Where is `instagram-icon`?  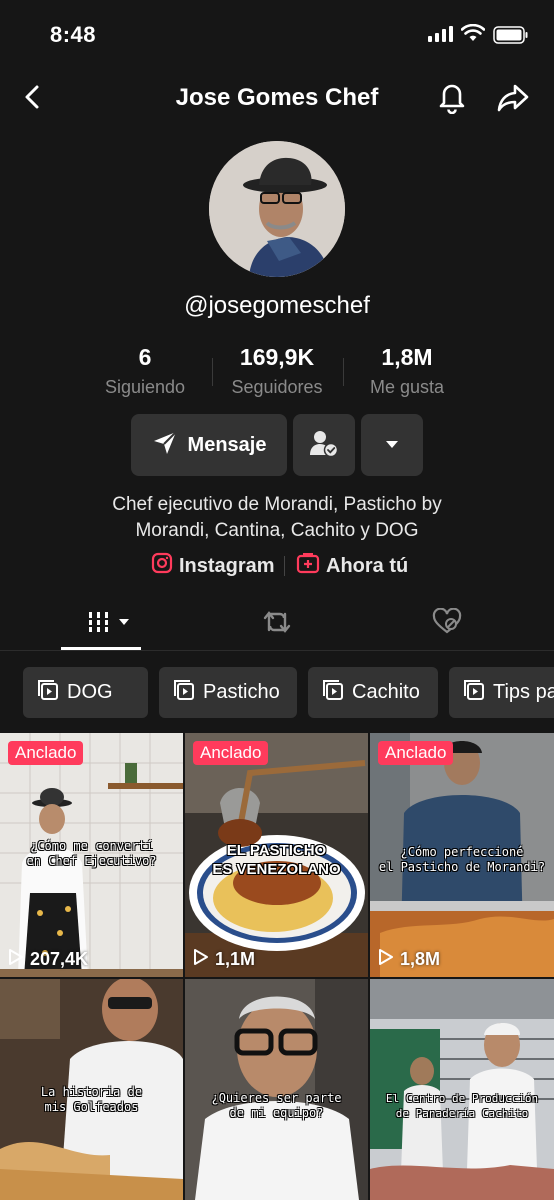 instagram-icon is located at coordinates (162, 566).